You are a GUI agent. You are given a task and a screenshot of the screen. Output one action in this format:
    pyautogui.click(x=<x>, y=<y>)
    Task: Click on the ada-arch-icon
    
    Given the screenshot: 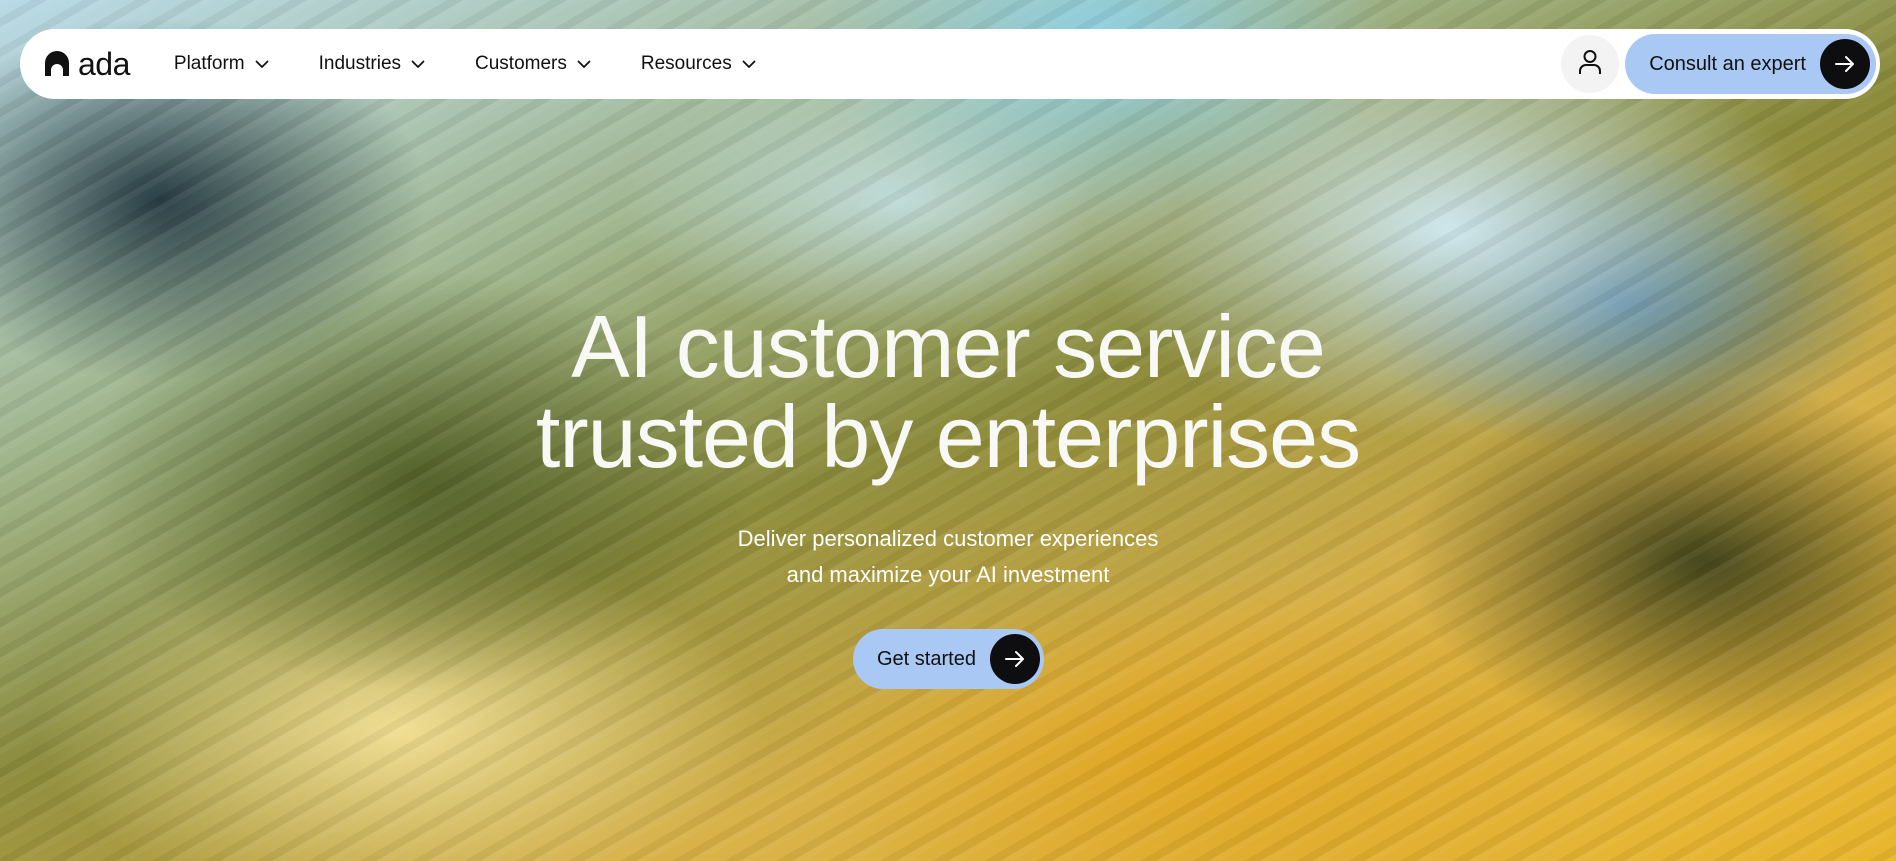 What is the action you would take?
    pyautogui.click(x=57, y=64)
    